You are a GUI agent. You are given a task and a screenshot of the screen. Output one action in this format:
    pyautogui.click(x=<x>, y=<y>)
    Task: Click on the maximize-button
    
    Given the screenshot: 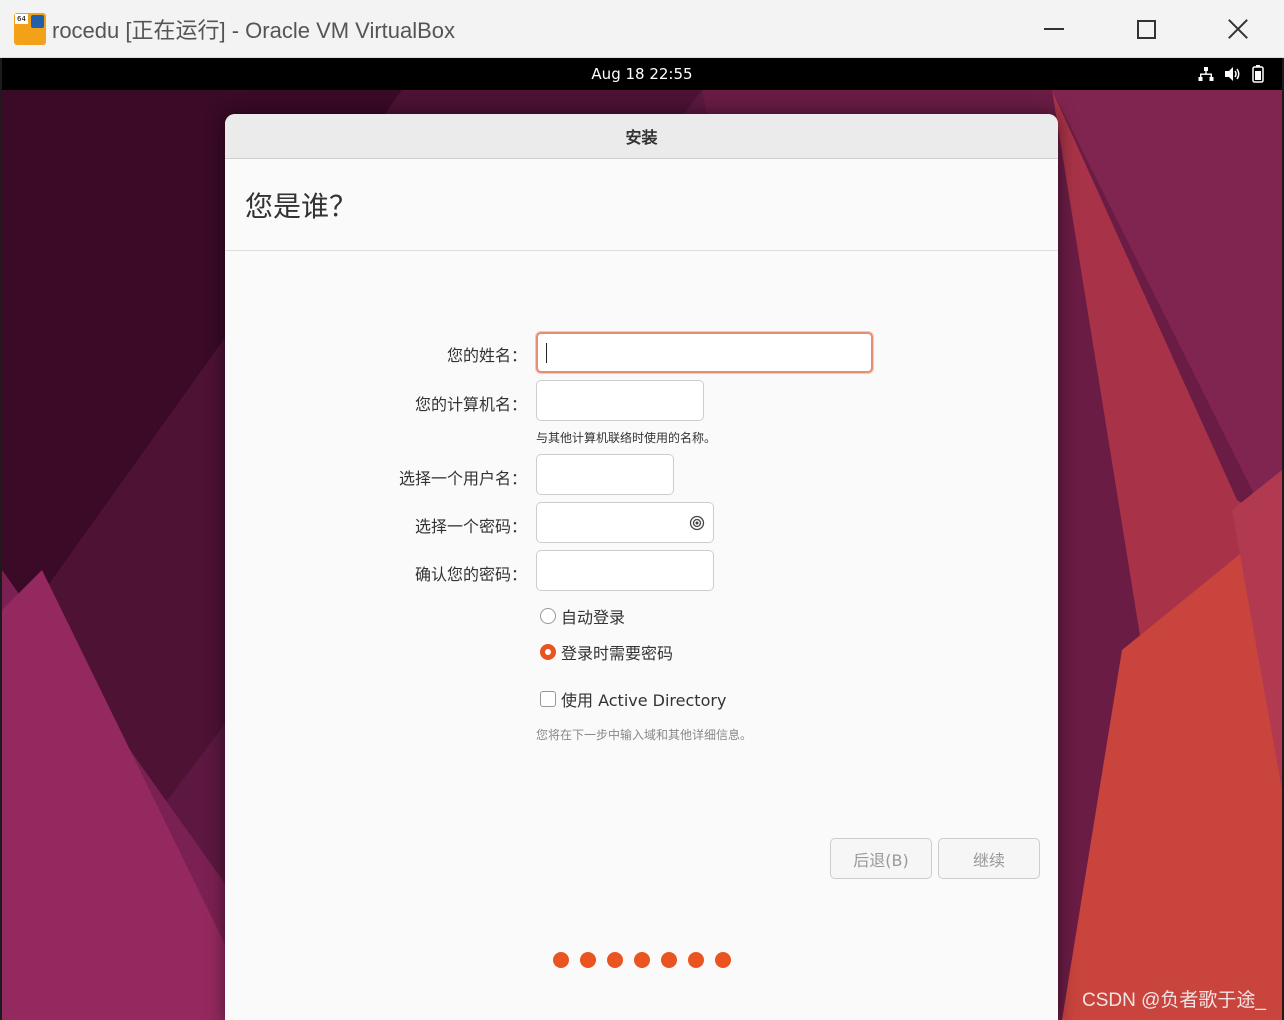 What is the action you would take?
    pyautogui.click(x=1146, y=29)
    